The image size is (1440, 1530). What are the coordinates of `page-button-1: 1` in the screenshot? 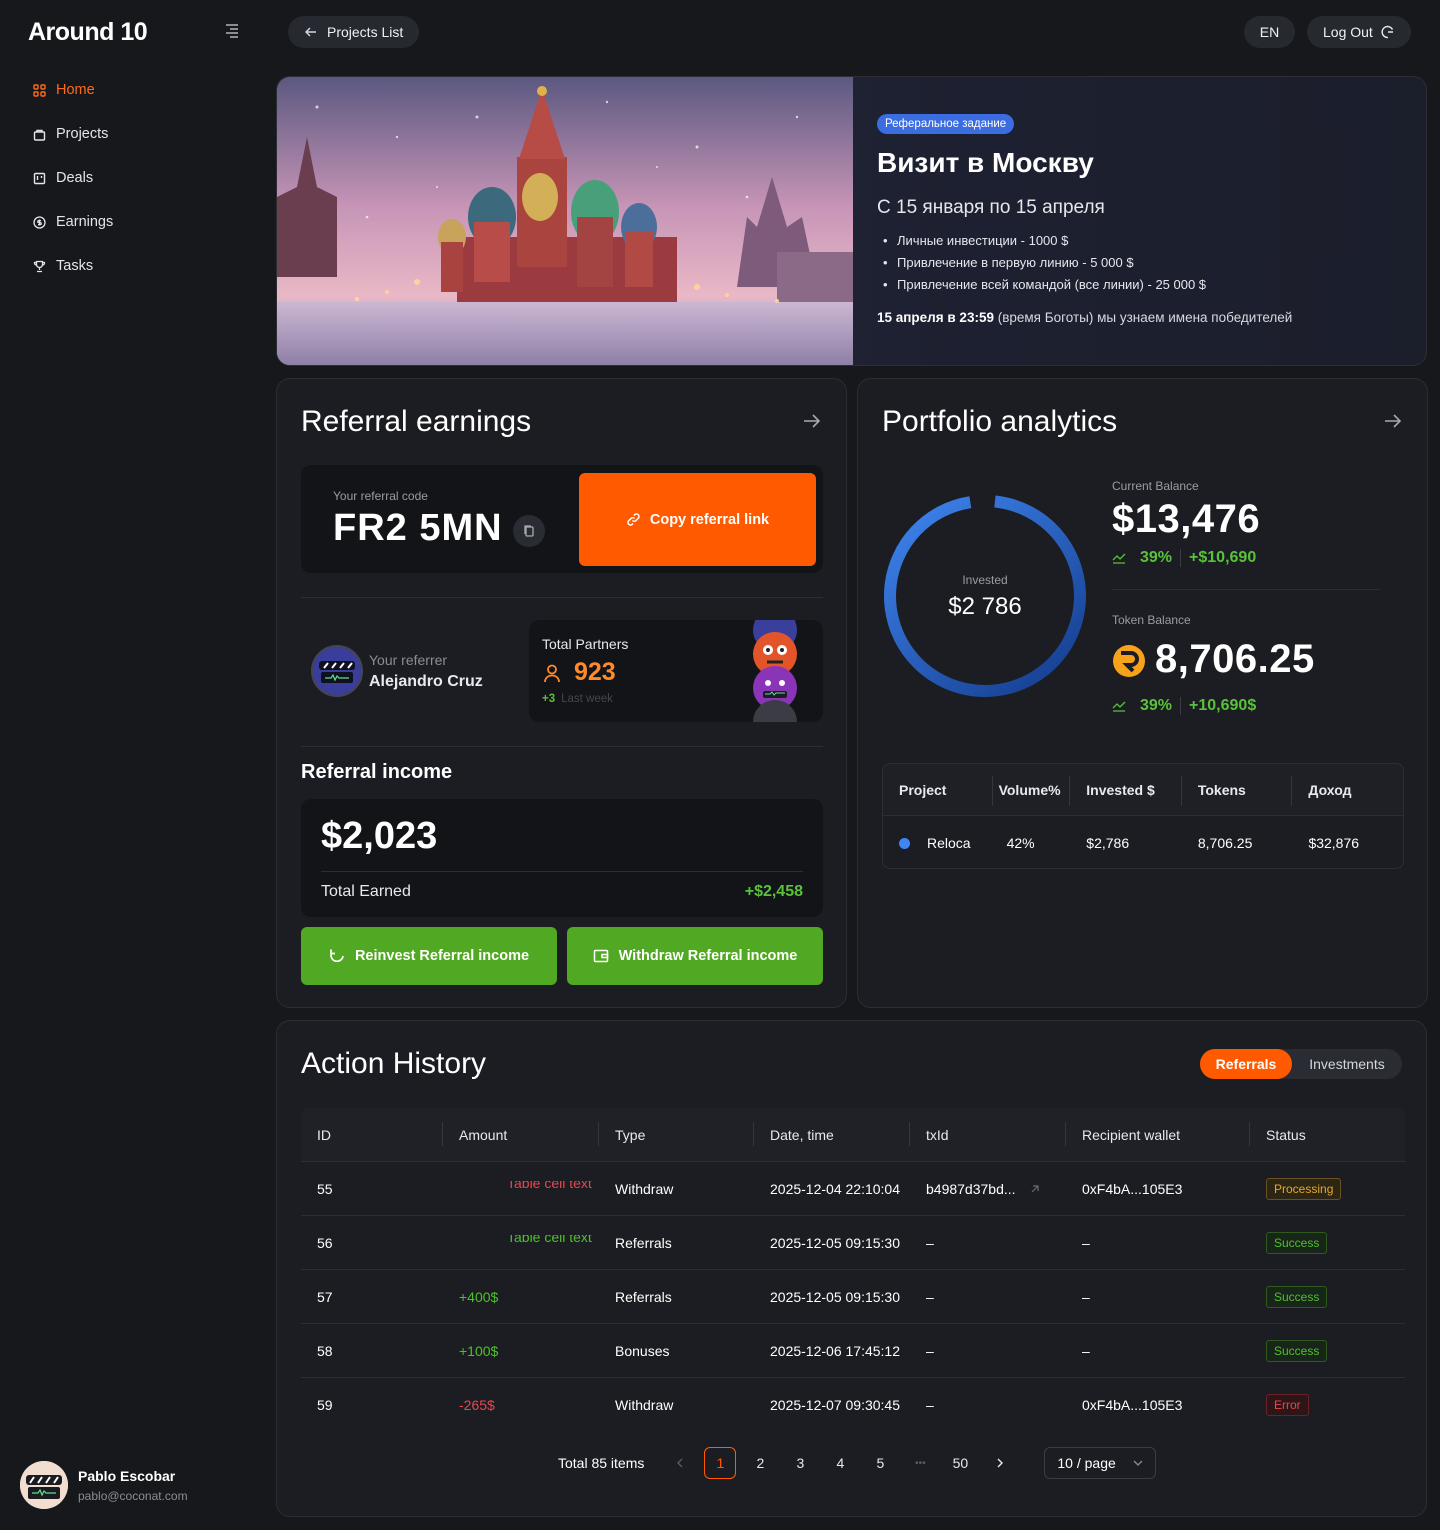 It's located at (720, 1463).